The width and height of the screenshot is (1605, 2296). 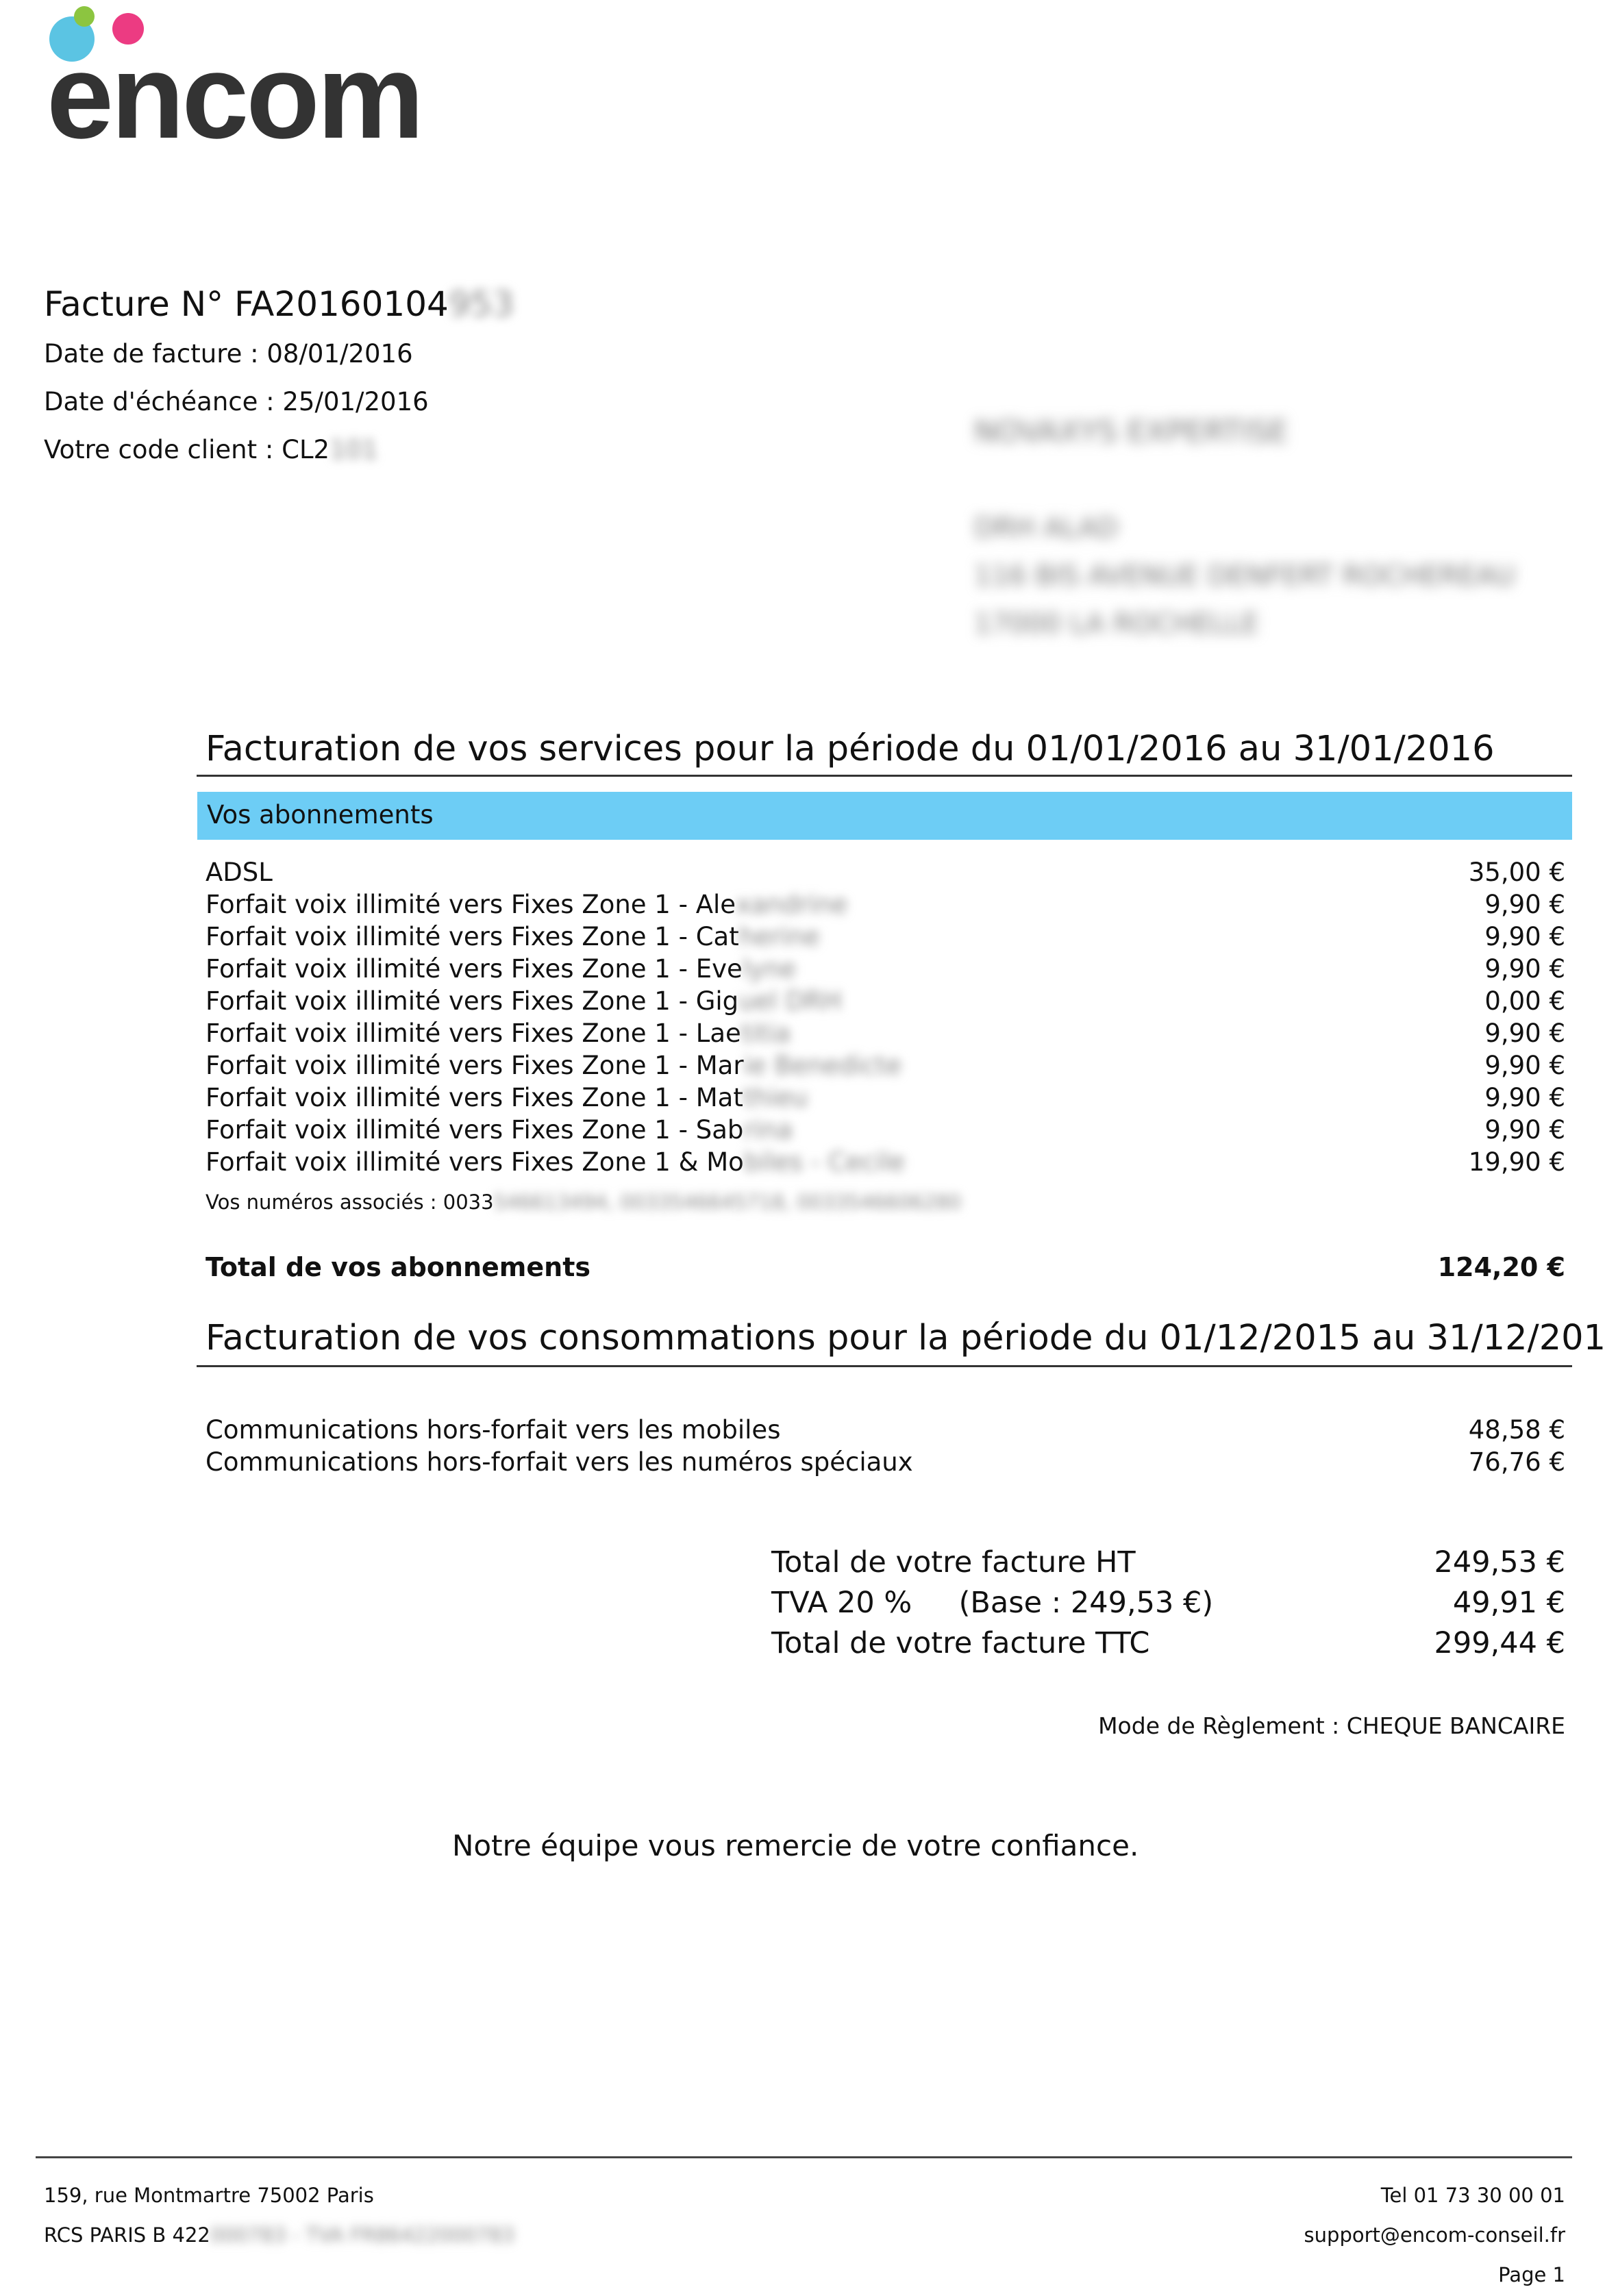 What do you see at coordinates (234, 95) in the screenshot?
I see `logo-wordmark: encom` at bounding box center [234, 95].